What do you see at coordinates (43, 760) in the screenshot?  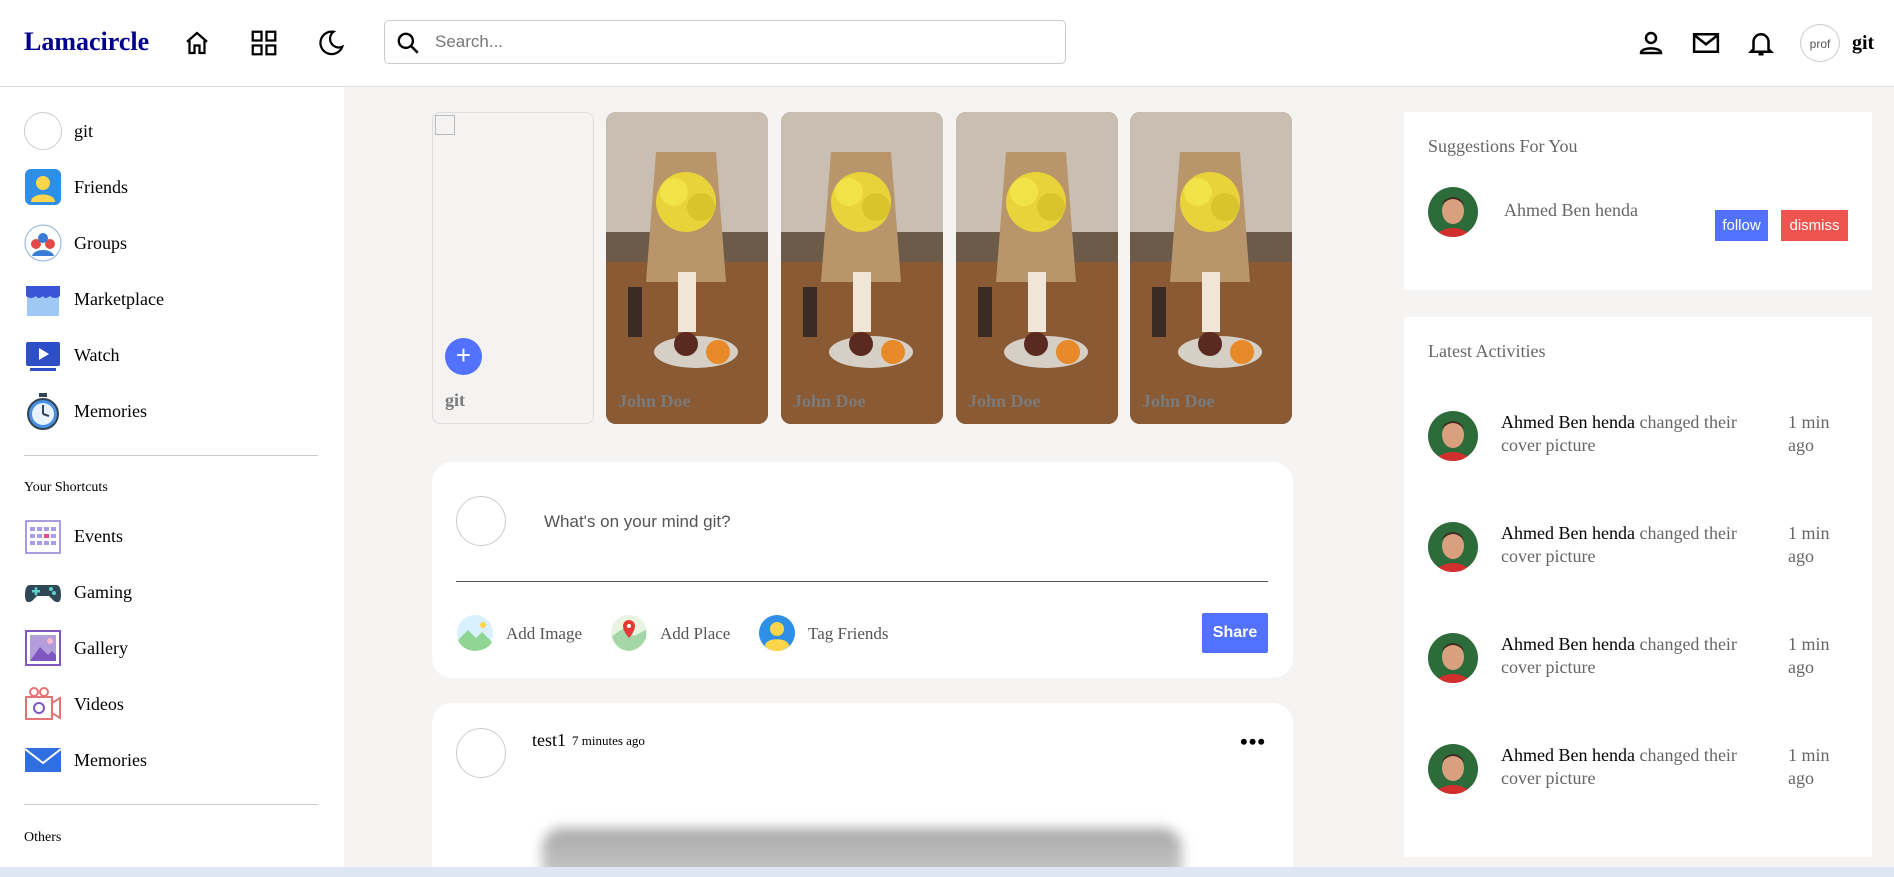 I see `messages-icon` at bounding box center [43, 760].